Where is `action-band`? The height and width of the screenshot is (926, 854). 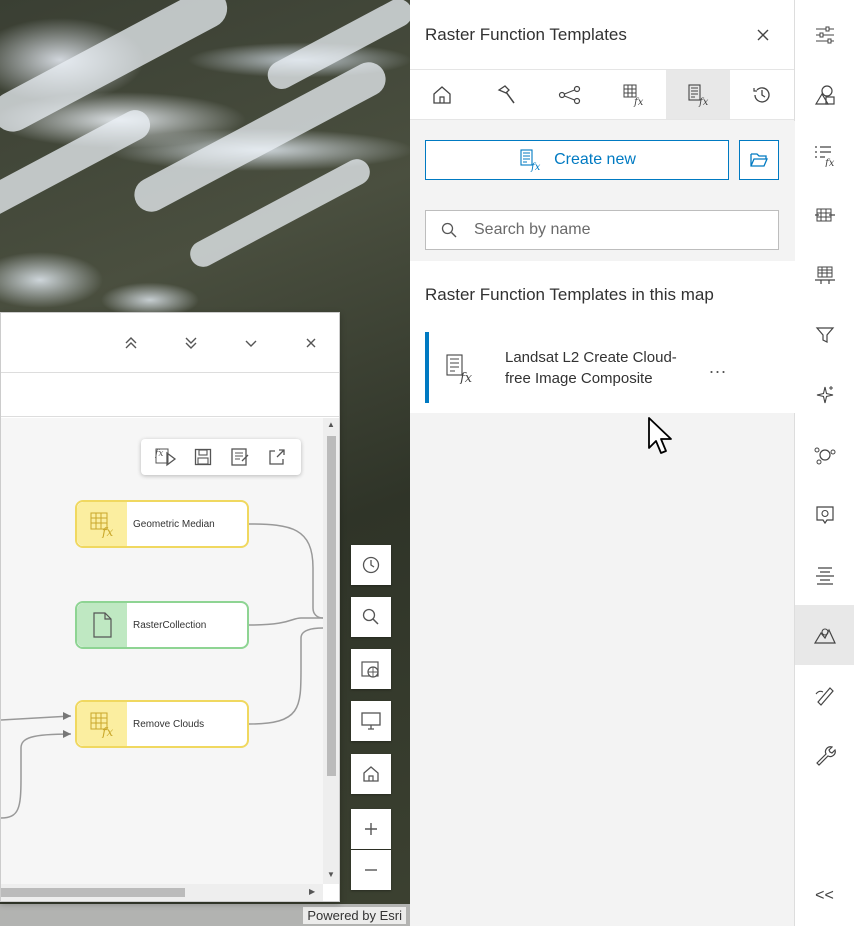 action-band is located at coordinates (824, 275).